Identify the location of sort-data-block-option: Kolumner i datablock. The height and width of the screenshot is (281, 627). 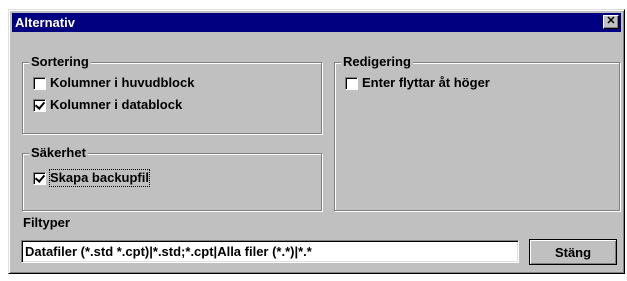
(107, 105).